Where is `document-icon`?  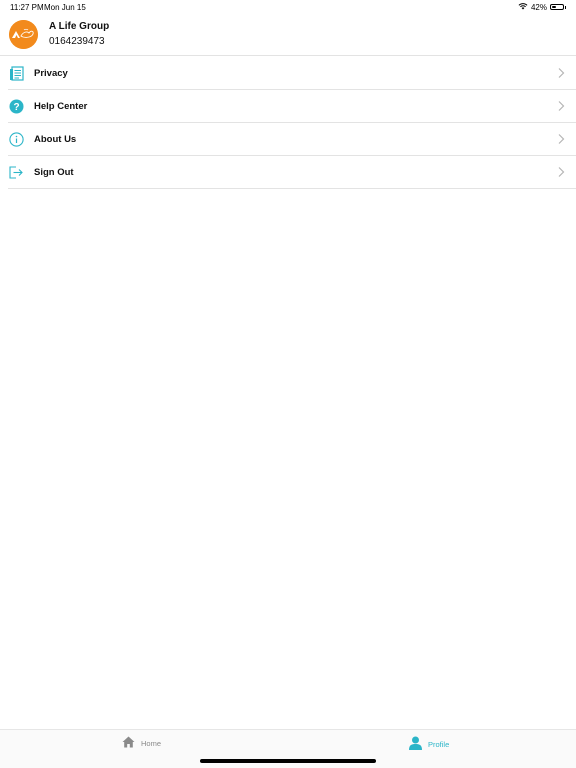
document-icon is located at coordinates (16, 73).